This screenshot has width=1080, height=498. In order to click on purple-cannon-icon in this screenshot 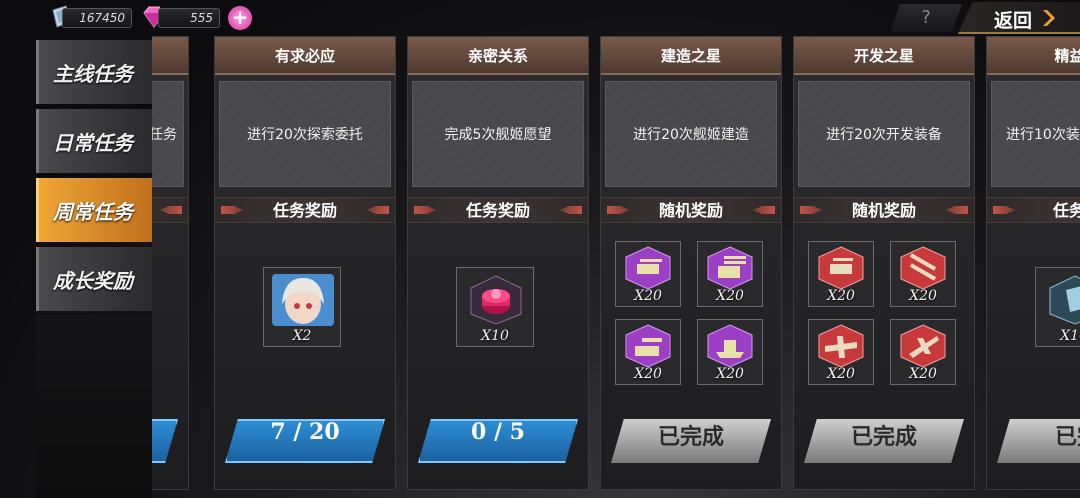, I will do `click(648, 346)`.